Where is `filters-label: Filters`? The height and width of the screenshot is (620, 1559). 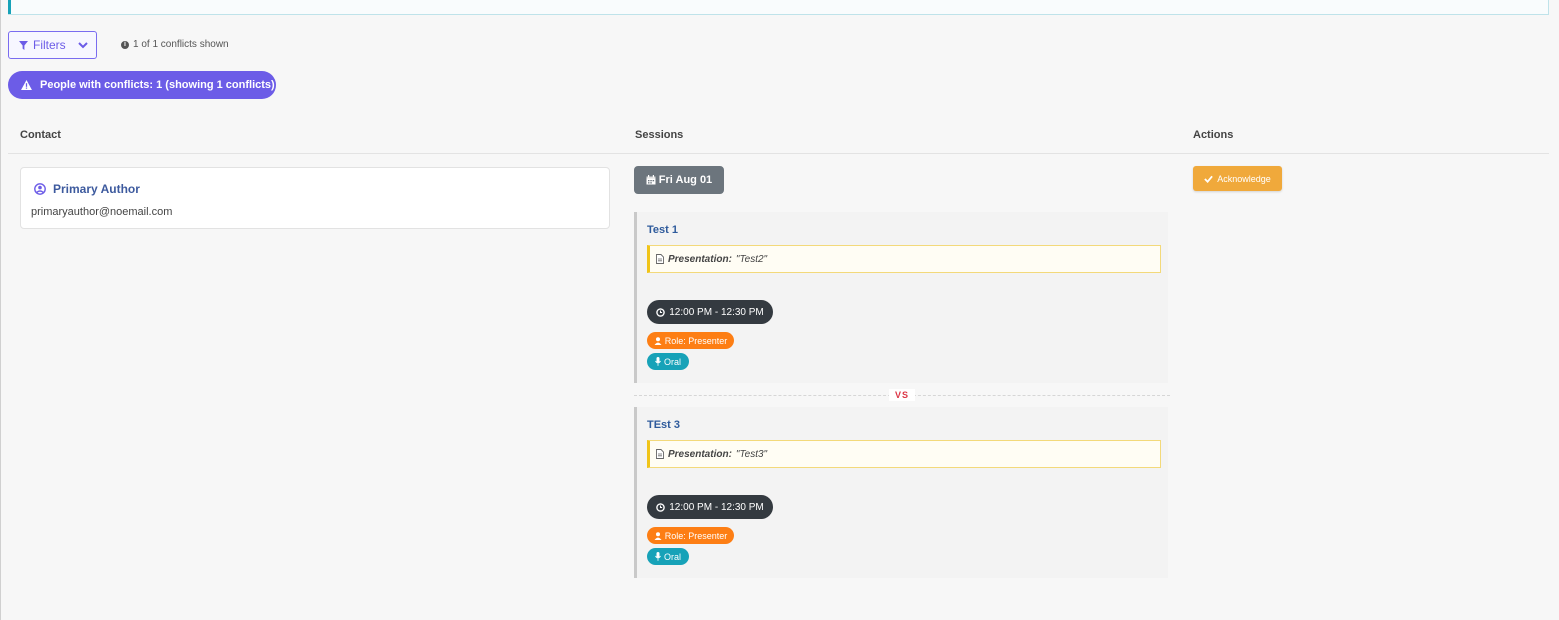 filters-label: Filters is located at coordinates (49, 45).